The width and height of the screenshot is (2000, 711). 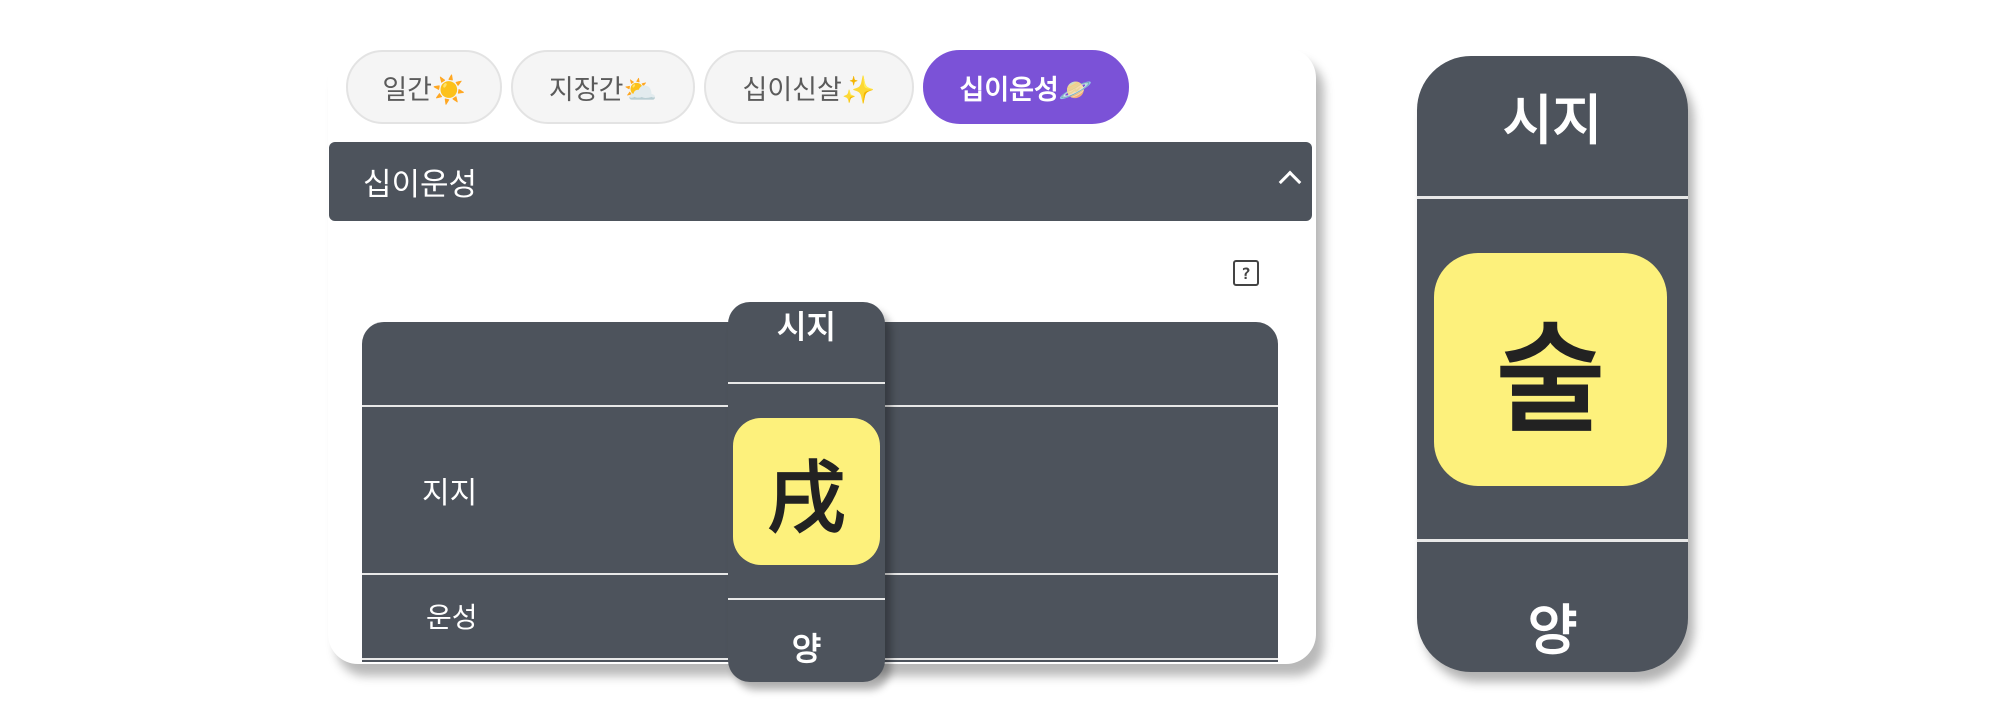 I want to click on chevron-up-icon, so click(x=1290, y=182).